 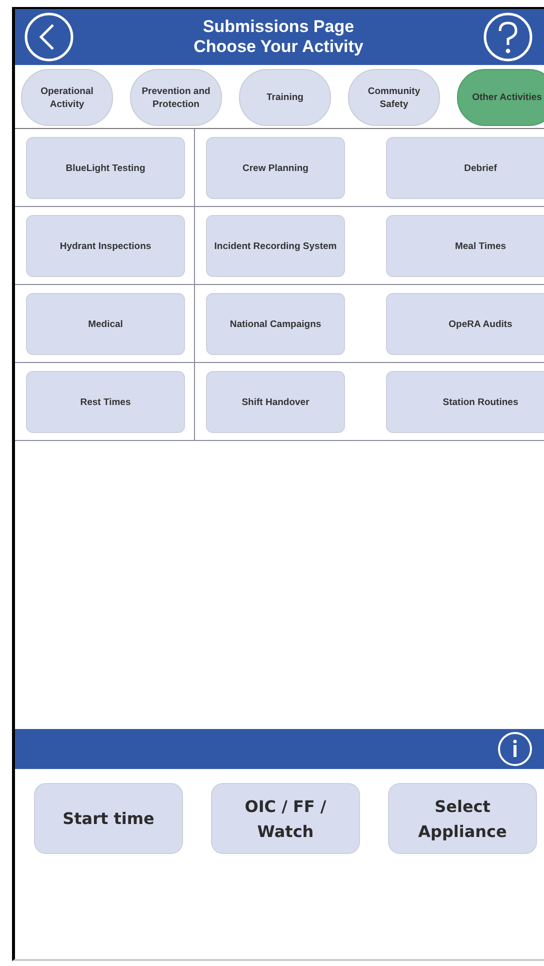 I want to click on activity-button: Medical, so click(x=105, y=324).